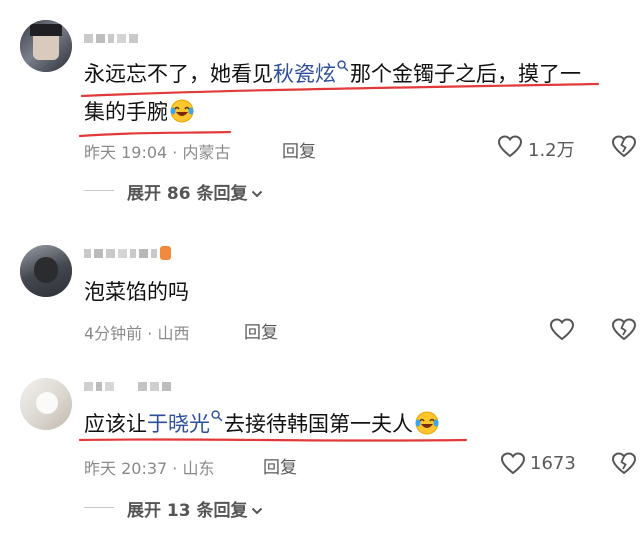 Image resolution: width=640 pixels, height=549 pixels. Describe the element at coordinates (136, 292) in the screenshot. I see `comment-text: 泡菜馅的吗` at that location.